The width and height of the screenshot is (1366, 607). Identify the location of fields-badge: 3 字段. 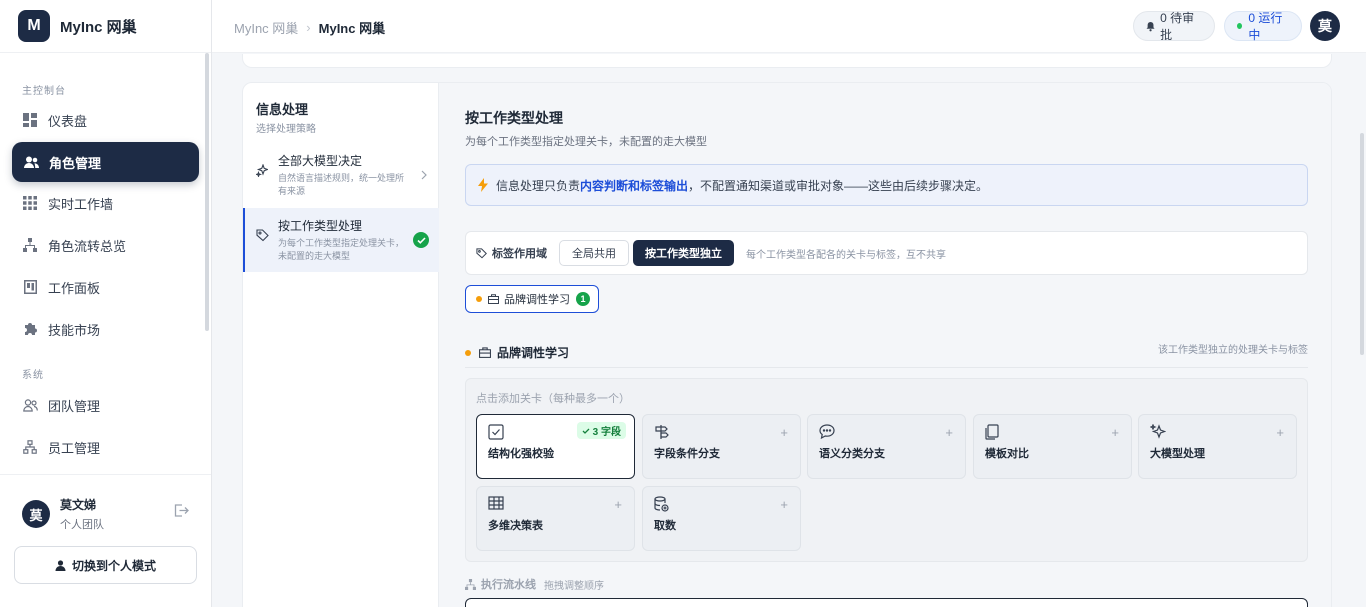
(601, 430).